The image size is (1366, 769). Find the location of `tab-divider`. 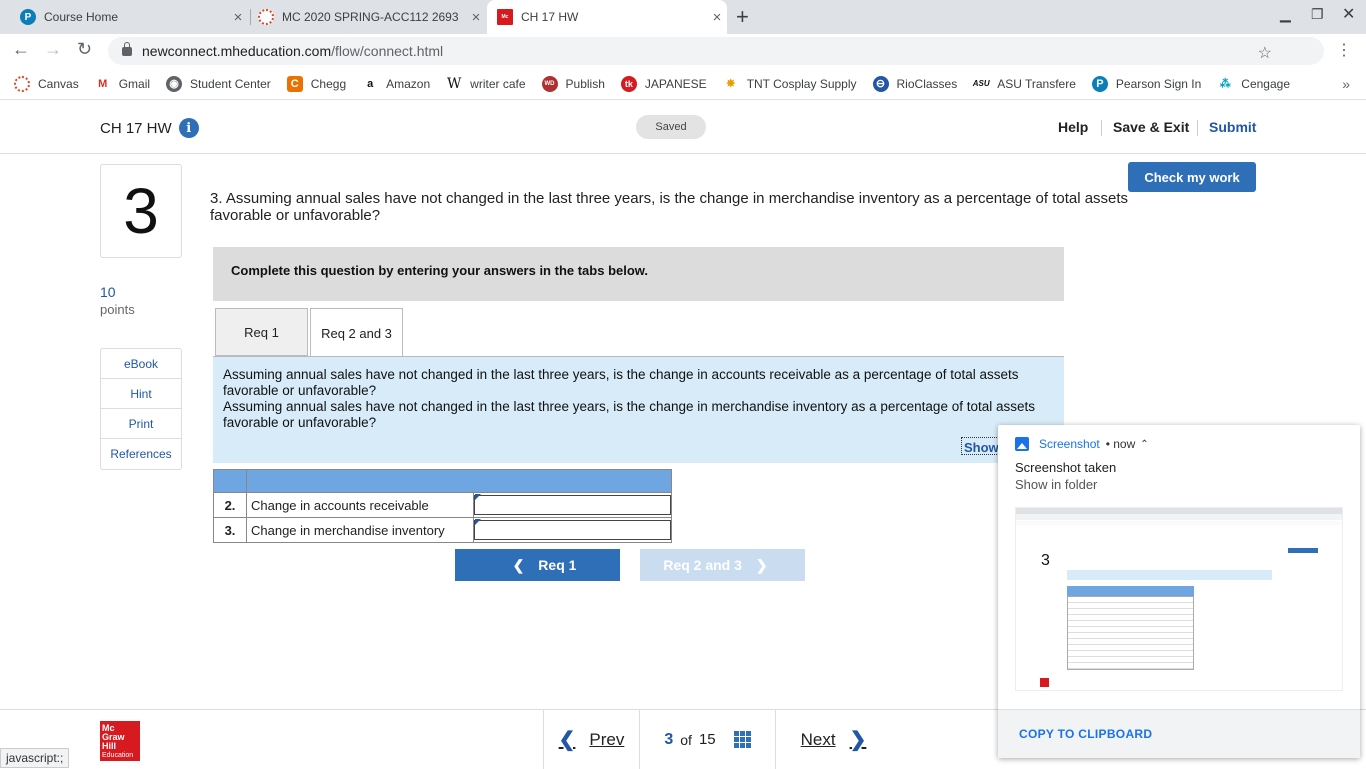

tab-divider is located at coordinates (250, 17).